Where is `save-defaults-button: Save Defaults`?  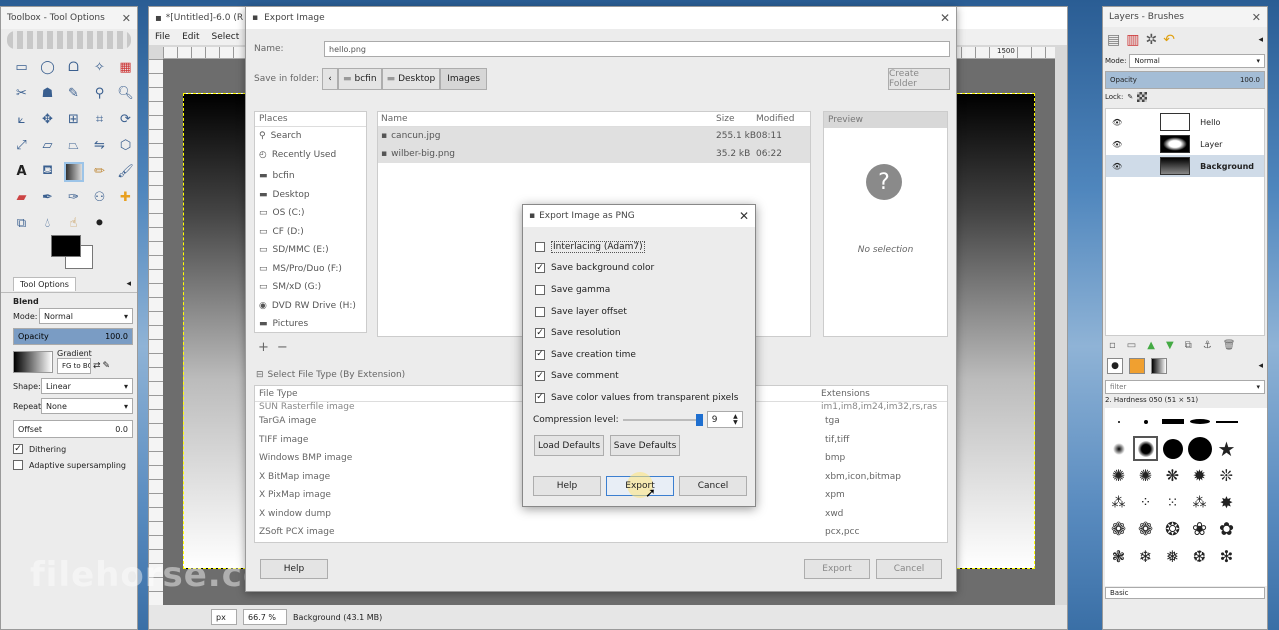 save-defaults-button: Save Defaults is located at coordinates (645, 445).